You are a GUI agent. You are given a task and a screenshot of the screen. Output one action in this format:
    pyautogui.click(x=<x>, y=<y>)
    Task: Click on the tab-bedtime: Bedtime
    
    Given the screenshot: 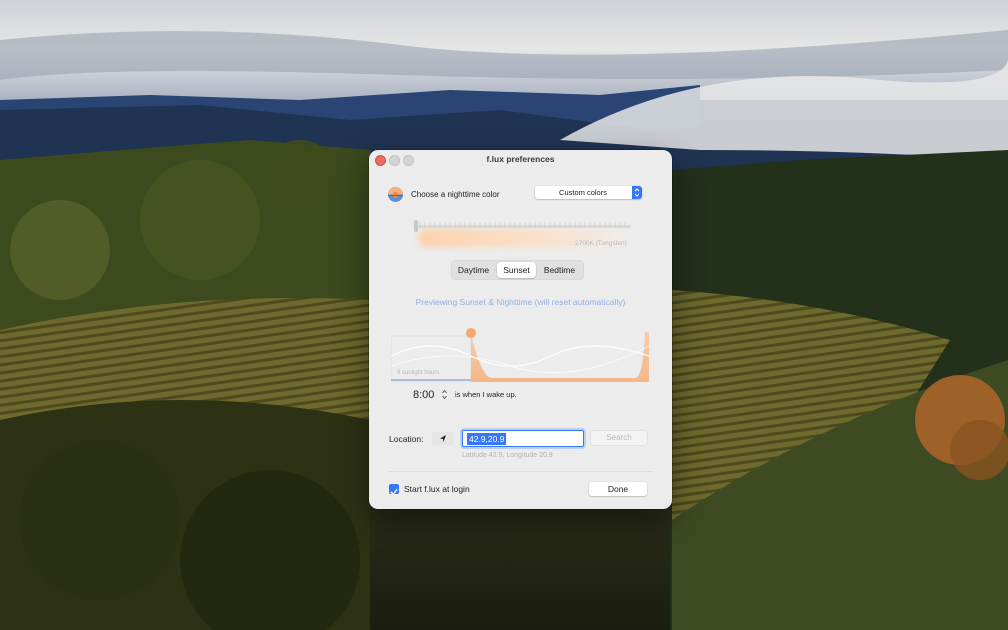 What is the action you would take?
    pyautogui.click(x=559, y=270)
    